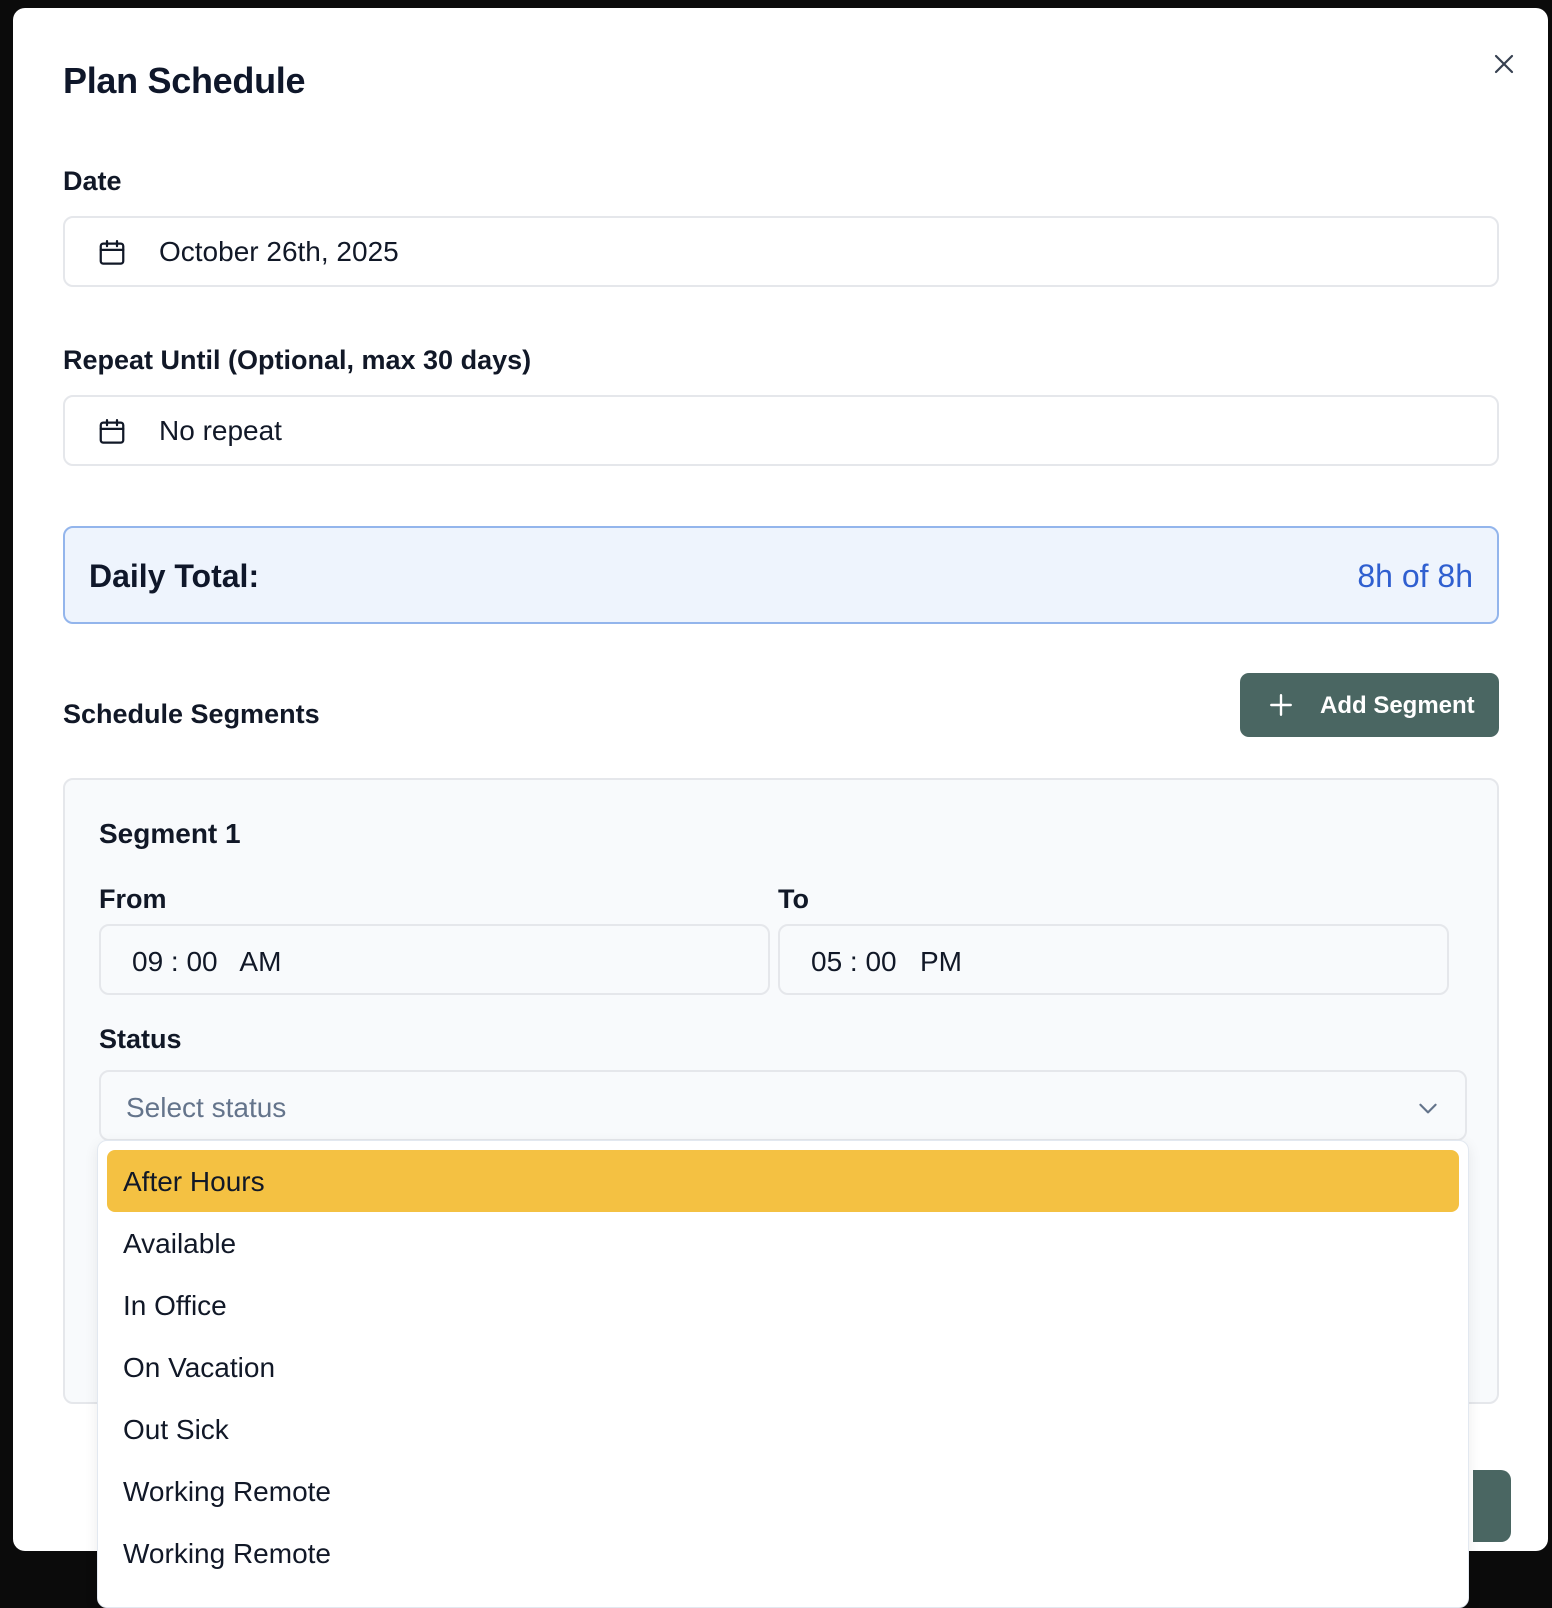 Image resolution: width=1552 pixels, height=1608 pixels. Describe the element at coordinates (220, 430) in the screenshot. I see `repeat-until-value: No repeat` at that location.